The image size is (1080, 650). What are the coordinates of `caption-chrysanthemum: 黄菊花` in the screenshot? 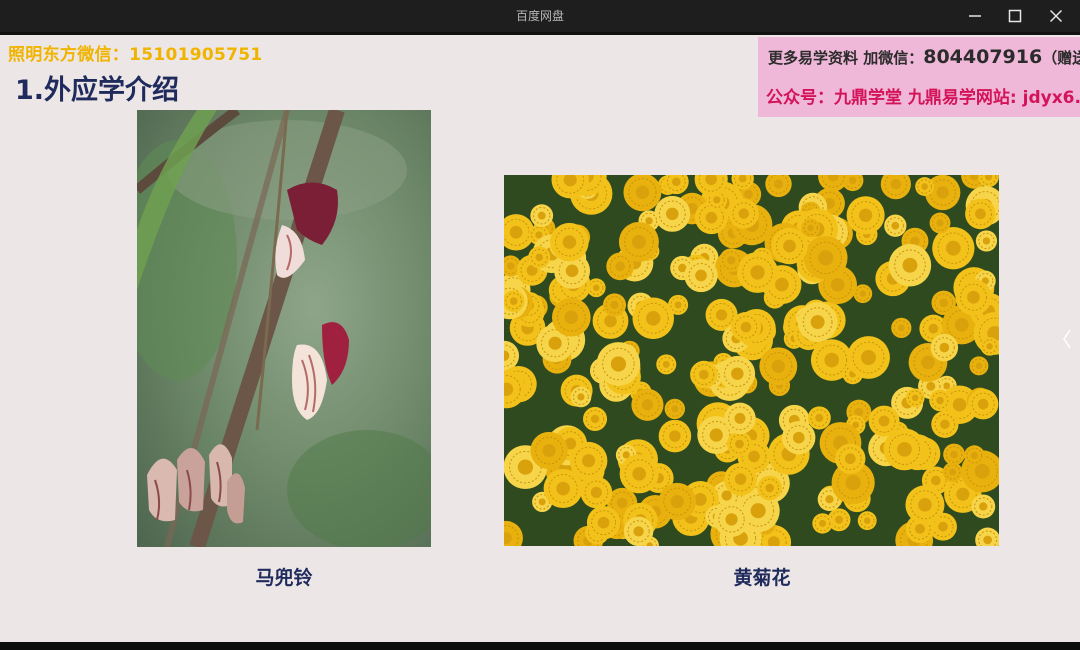 It's located at (762, 578).